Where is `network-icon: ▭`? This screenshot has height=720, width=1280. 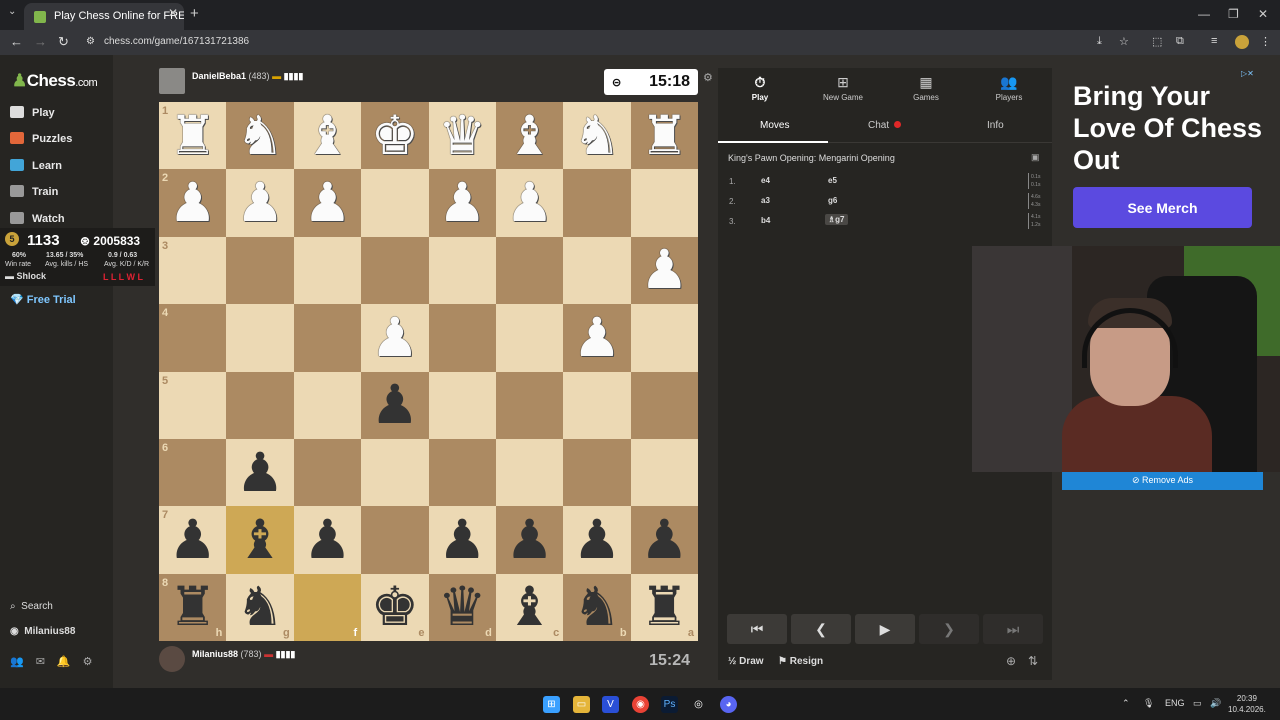
network-icon: ▭ is located at coordinates (1197, 703).